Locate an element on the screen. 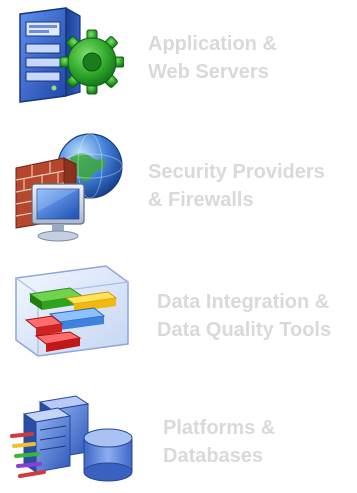 Image resolution: width=357 pixels, height=493 pixels. label-line-1: Application & is located at coordinates (212, 44).